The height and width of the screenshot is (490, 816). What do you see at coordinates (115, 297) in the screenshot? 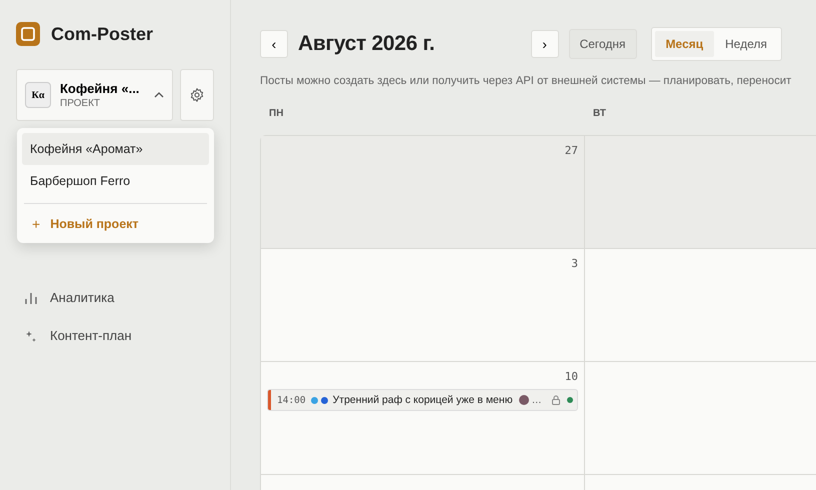
I see `nav-item: Аналитика` at bounding box center [115, 297].